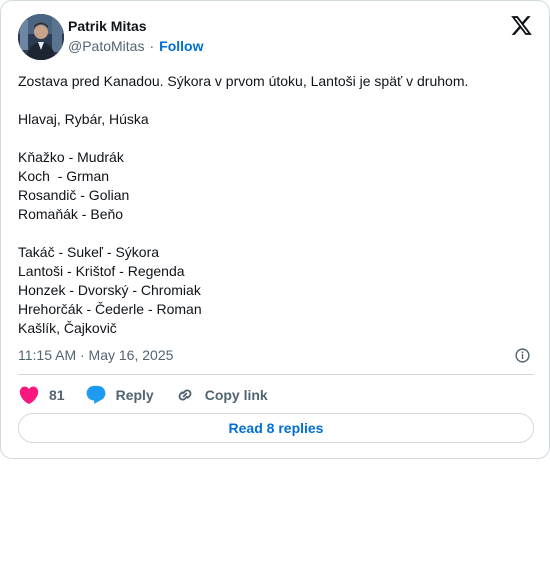  Describe the element at coordinates (110, 309) in the screenshot. I see `tweet-line: Hrehorčák - Čederle - Roman` at that location.